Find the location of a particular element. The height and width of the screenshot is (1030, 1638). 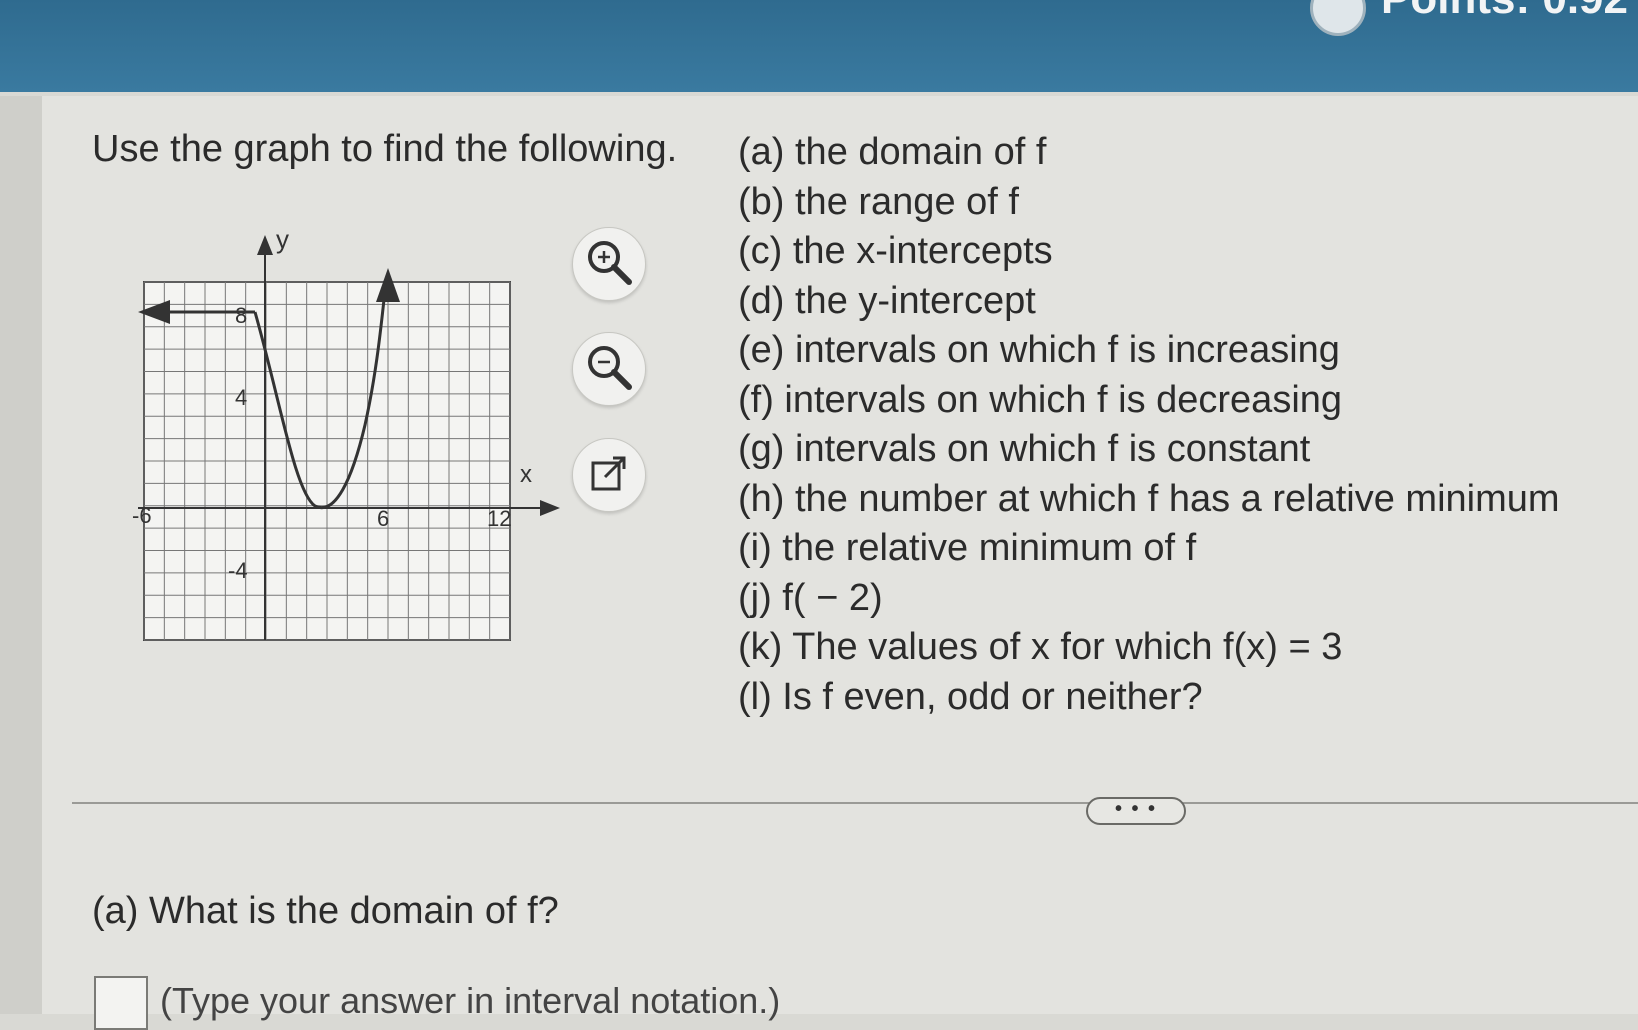

section-divider is located at coordinates (855, 803).